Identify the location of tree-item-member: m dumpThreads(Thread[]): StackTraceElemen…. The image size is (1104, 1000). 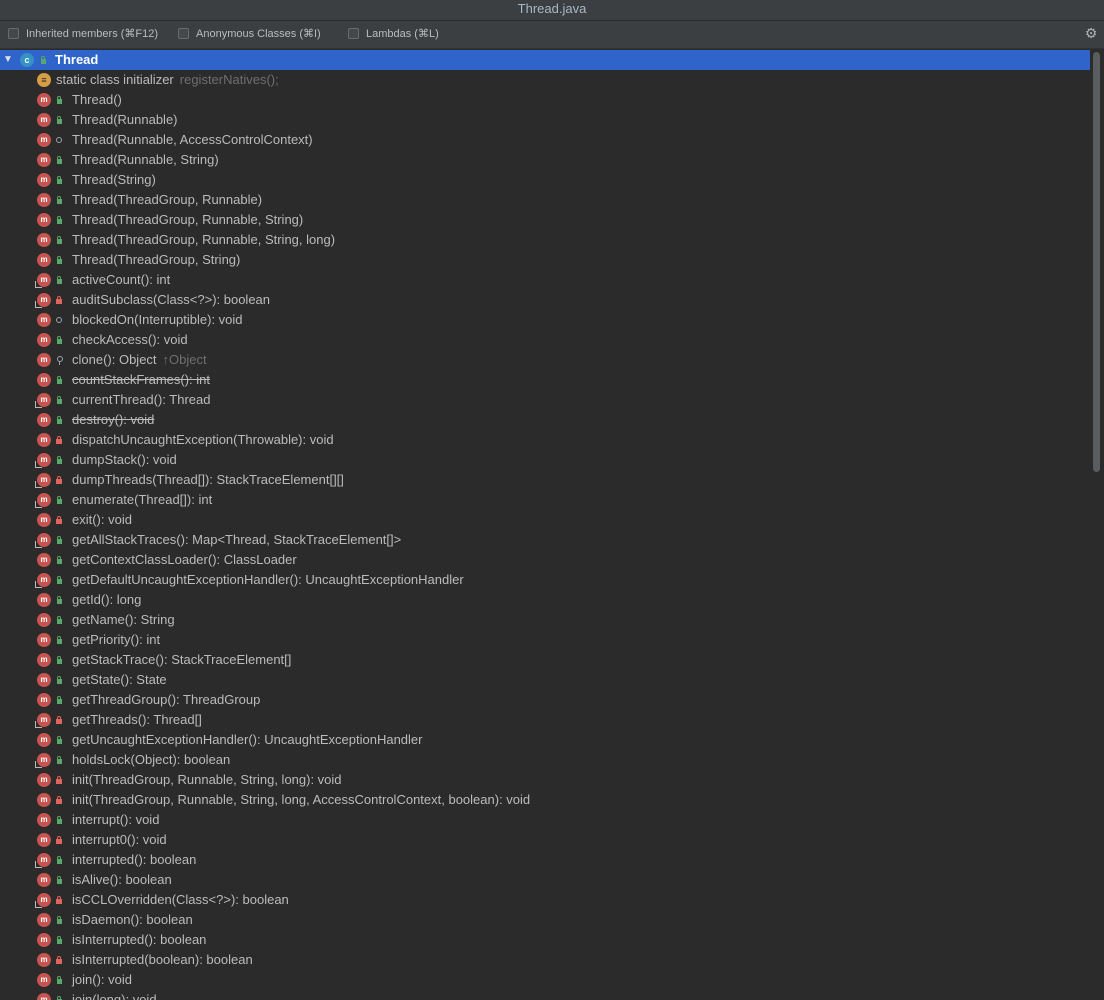
(545, 480).